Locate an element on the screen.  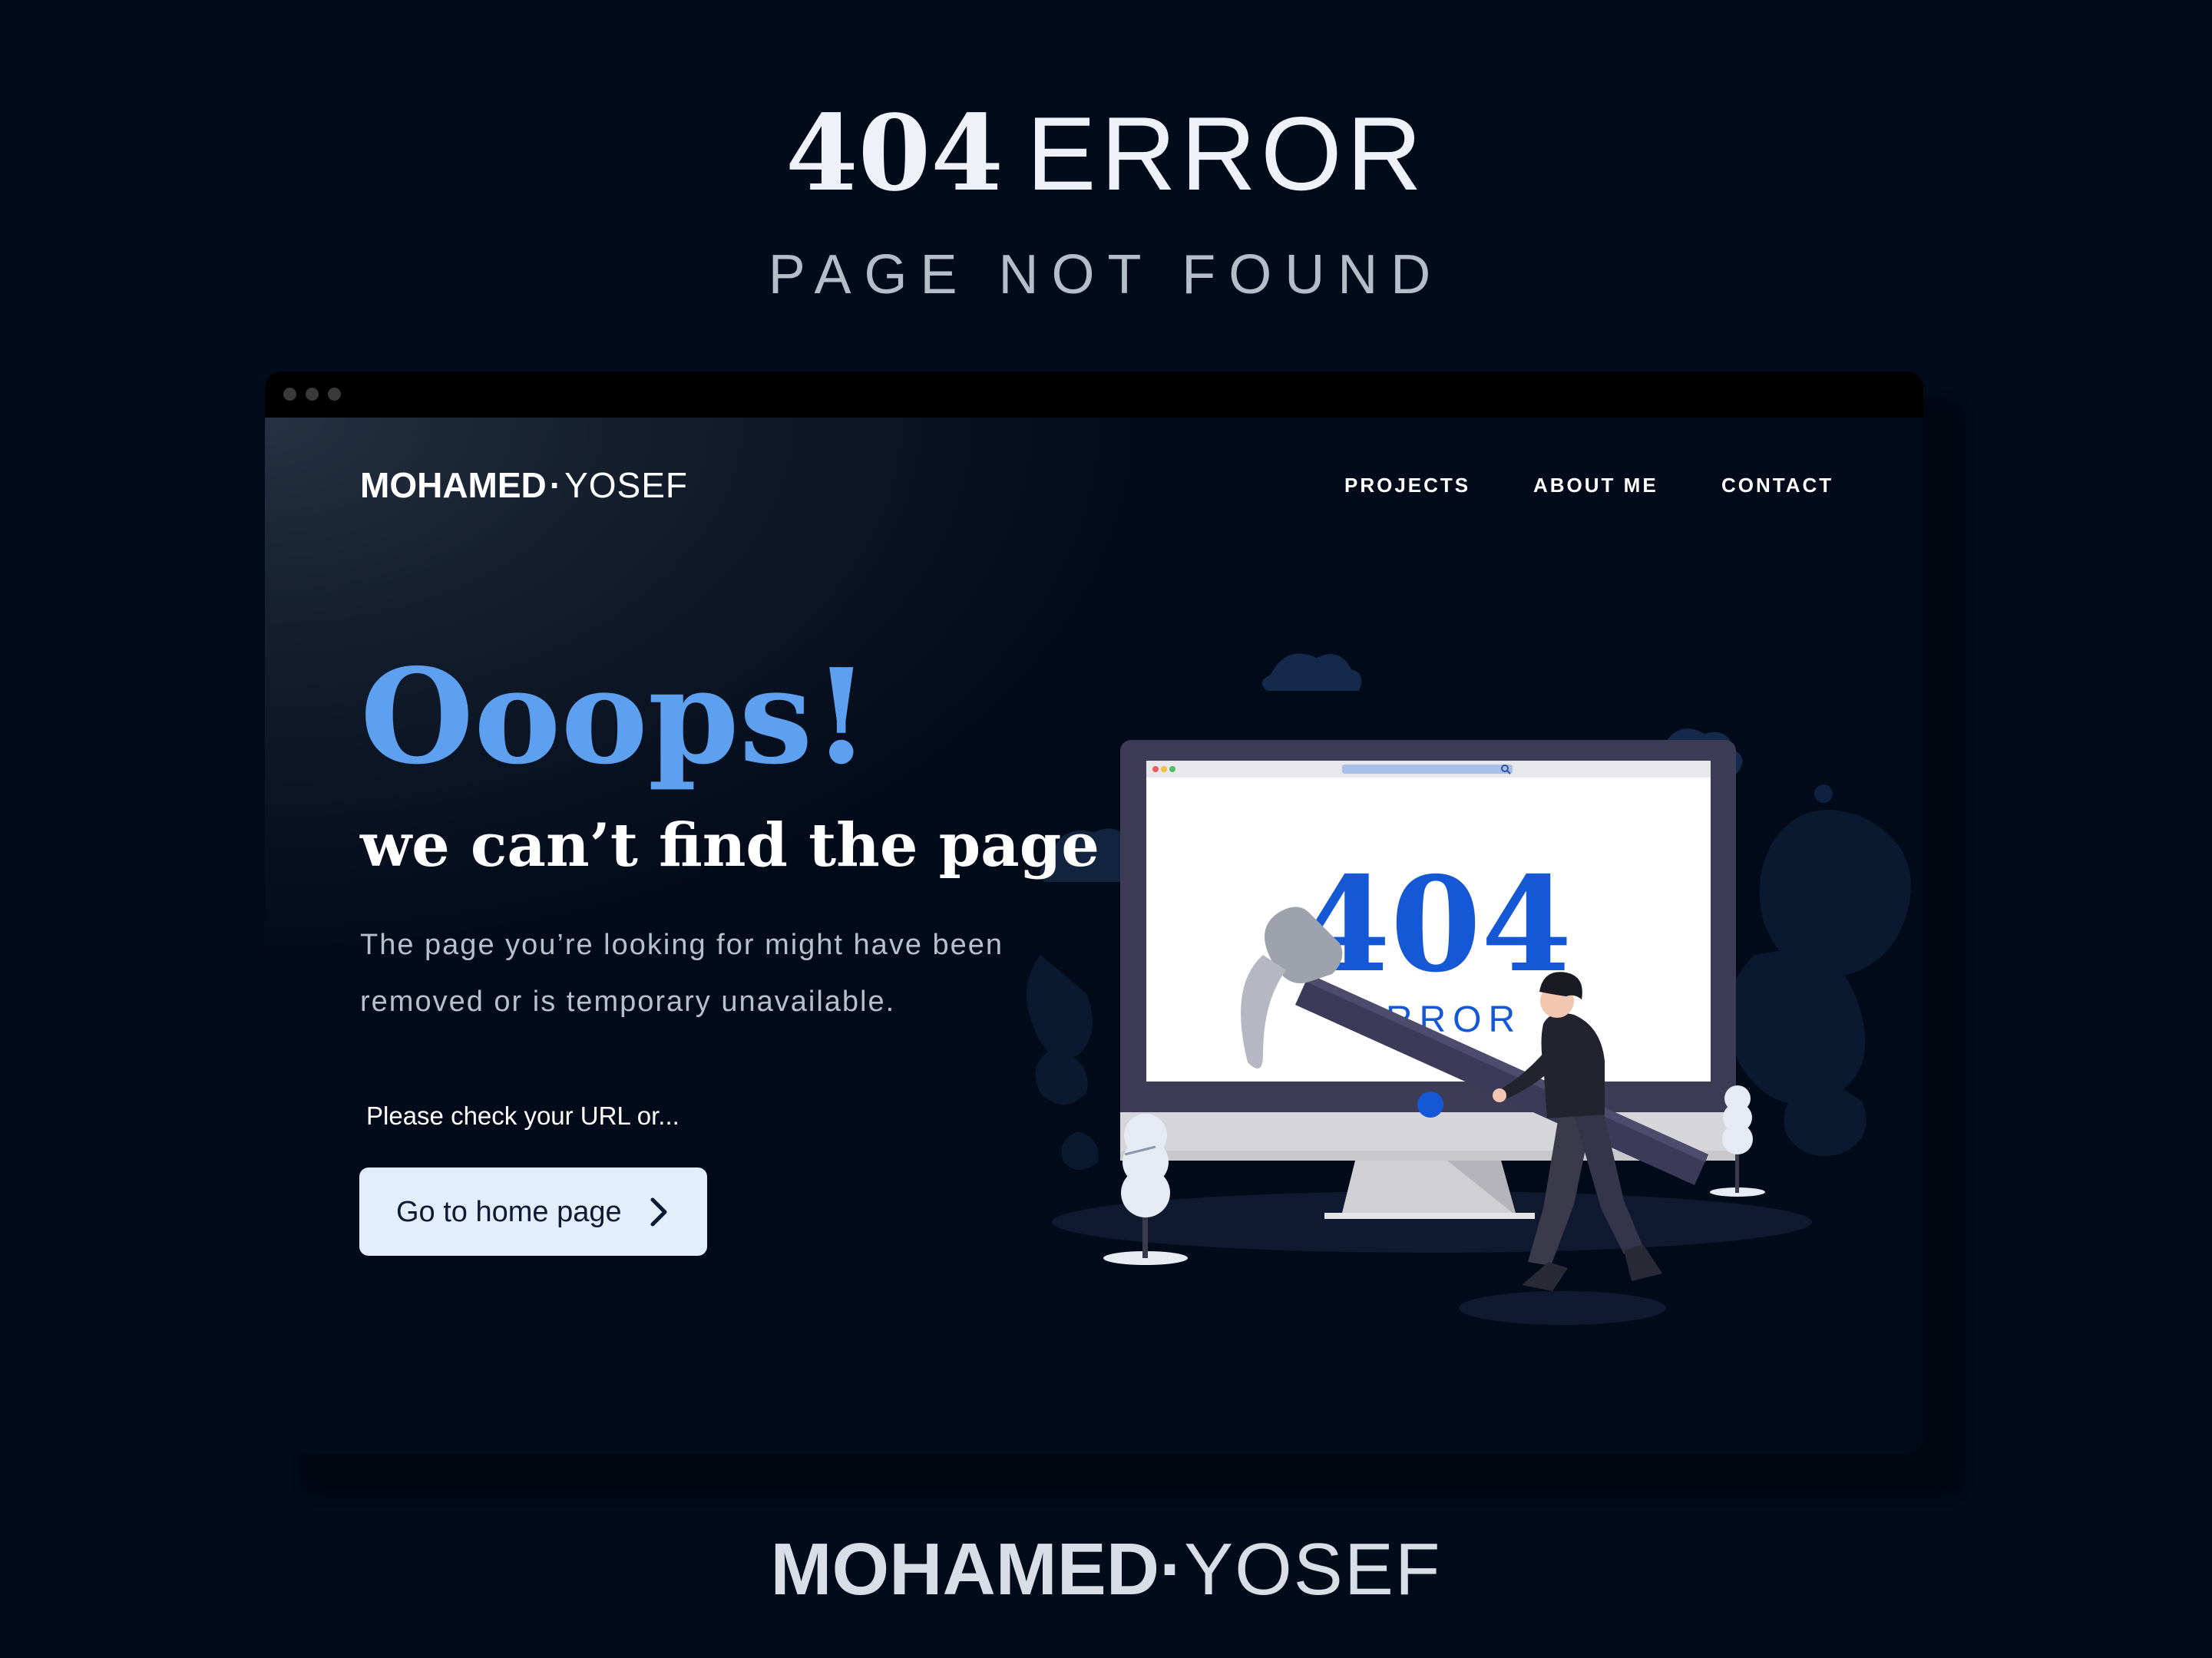
go-home-button: Go to home page is located at coordinates (533, 1212).